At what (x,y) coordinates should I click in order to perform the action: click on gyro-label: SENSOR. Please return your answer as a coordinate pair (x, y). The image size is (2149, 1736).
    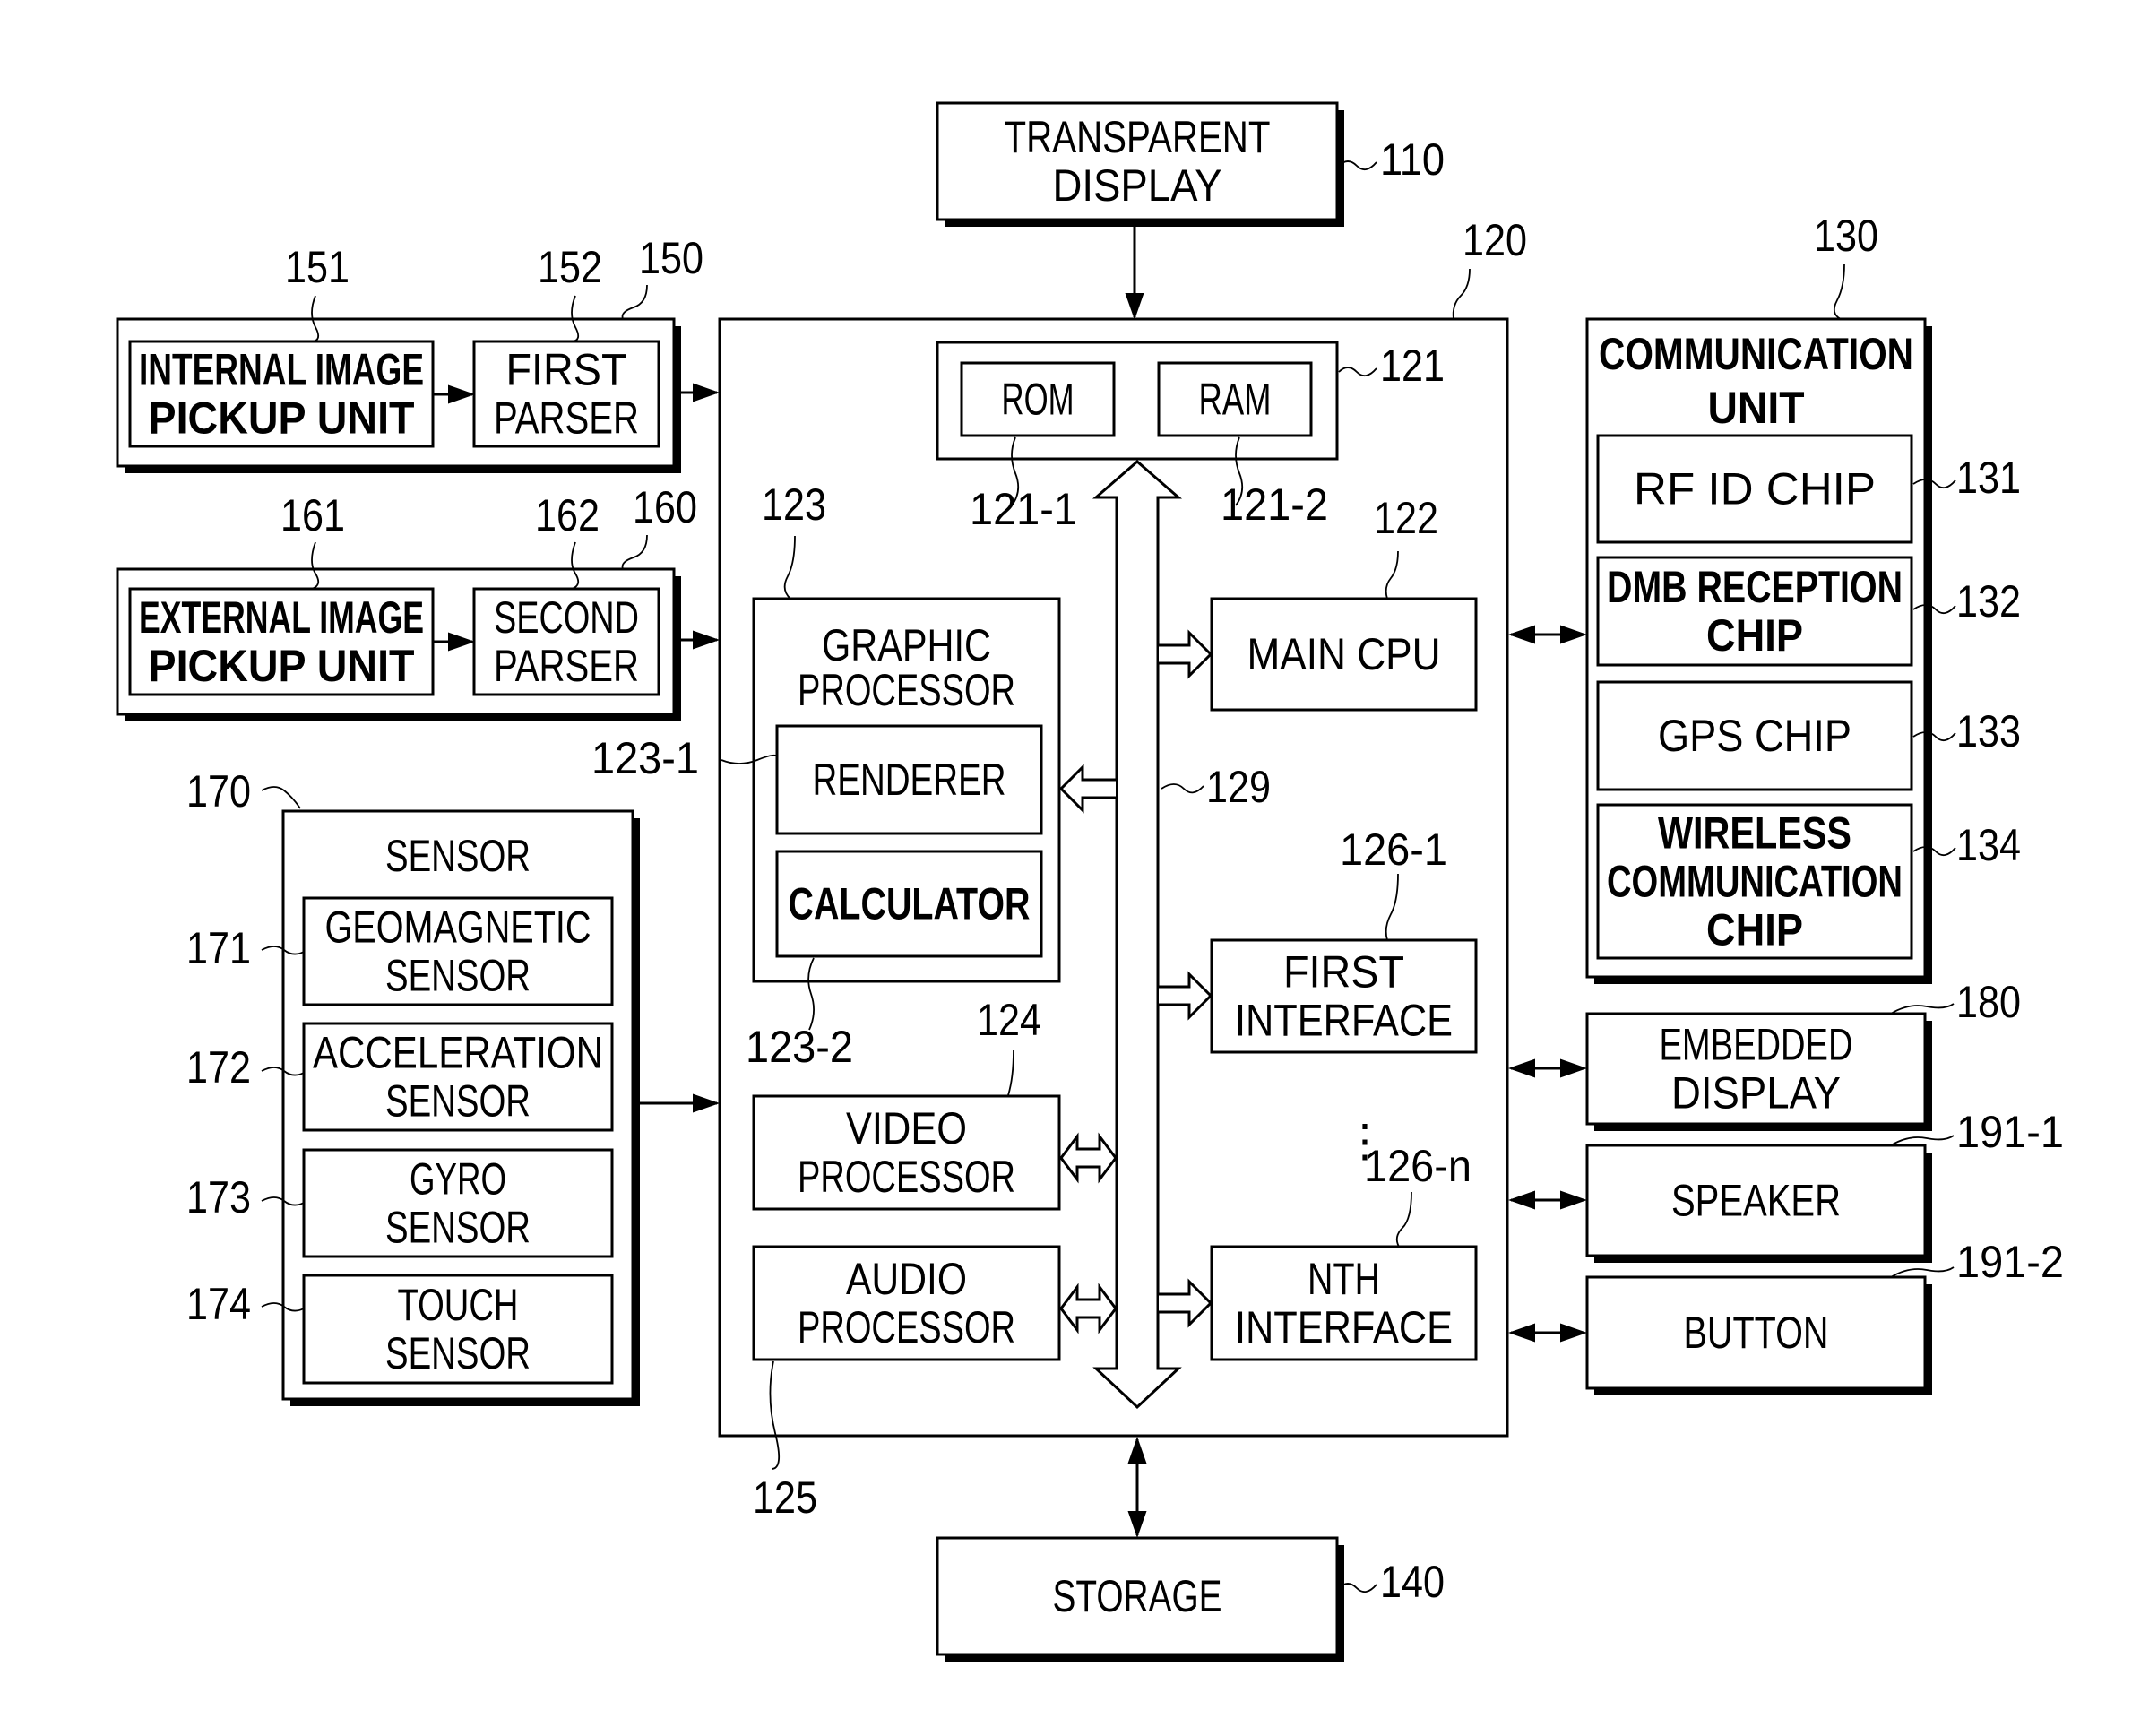
    Looking at the image, I should click on (458, 1228).